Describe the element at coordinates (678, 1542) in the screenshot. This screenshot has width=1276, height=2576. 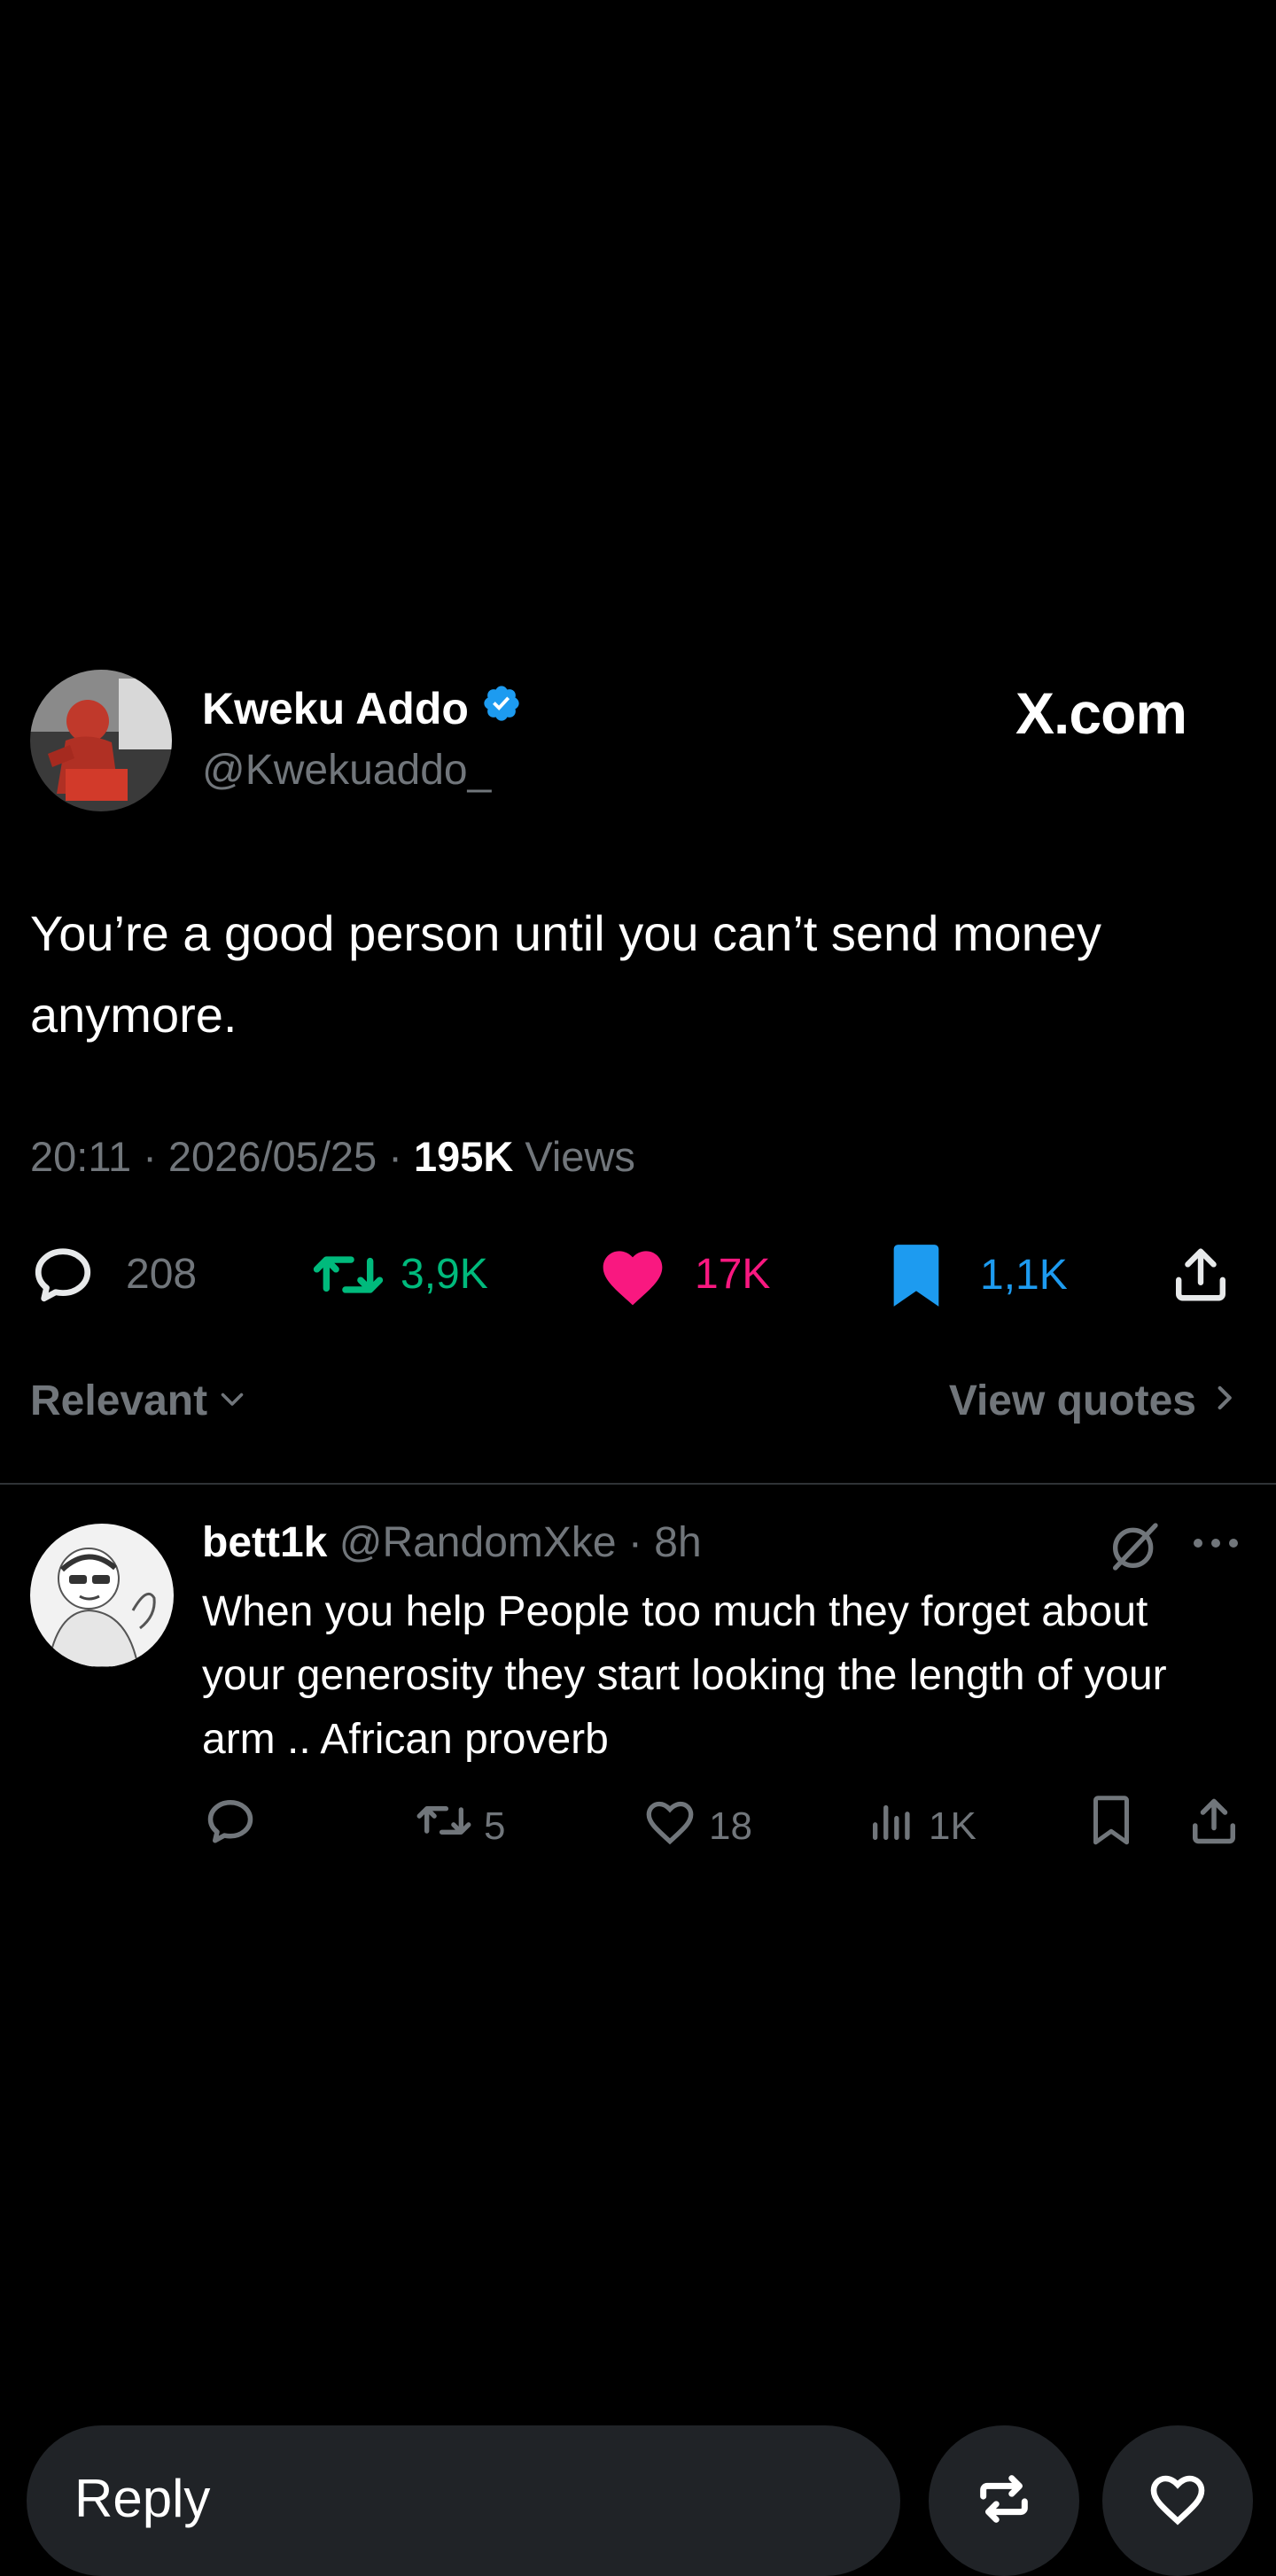
I see `reply-time: 8h` at that location.